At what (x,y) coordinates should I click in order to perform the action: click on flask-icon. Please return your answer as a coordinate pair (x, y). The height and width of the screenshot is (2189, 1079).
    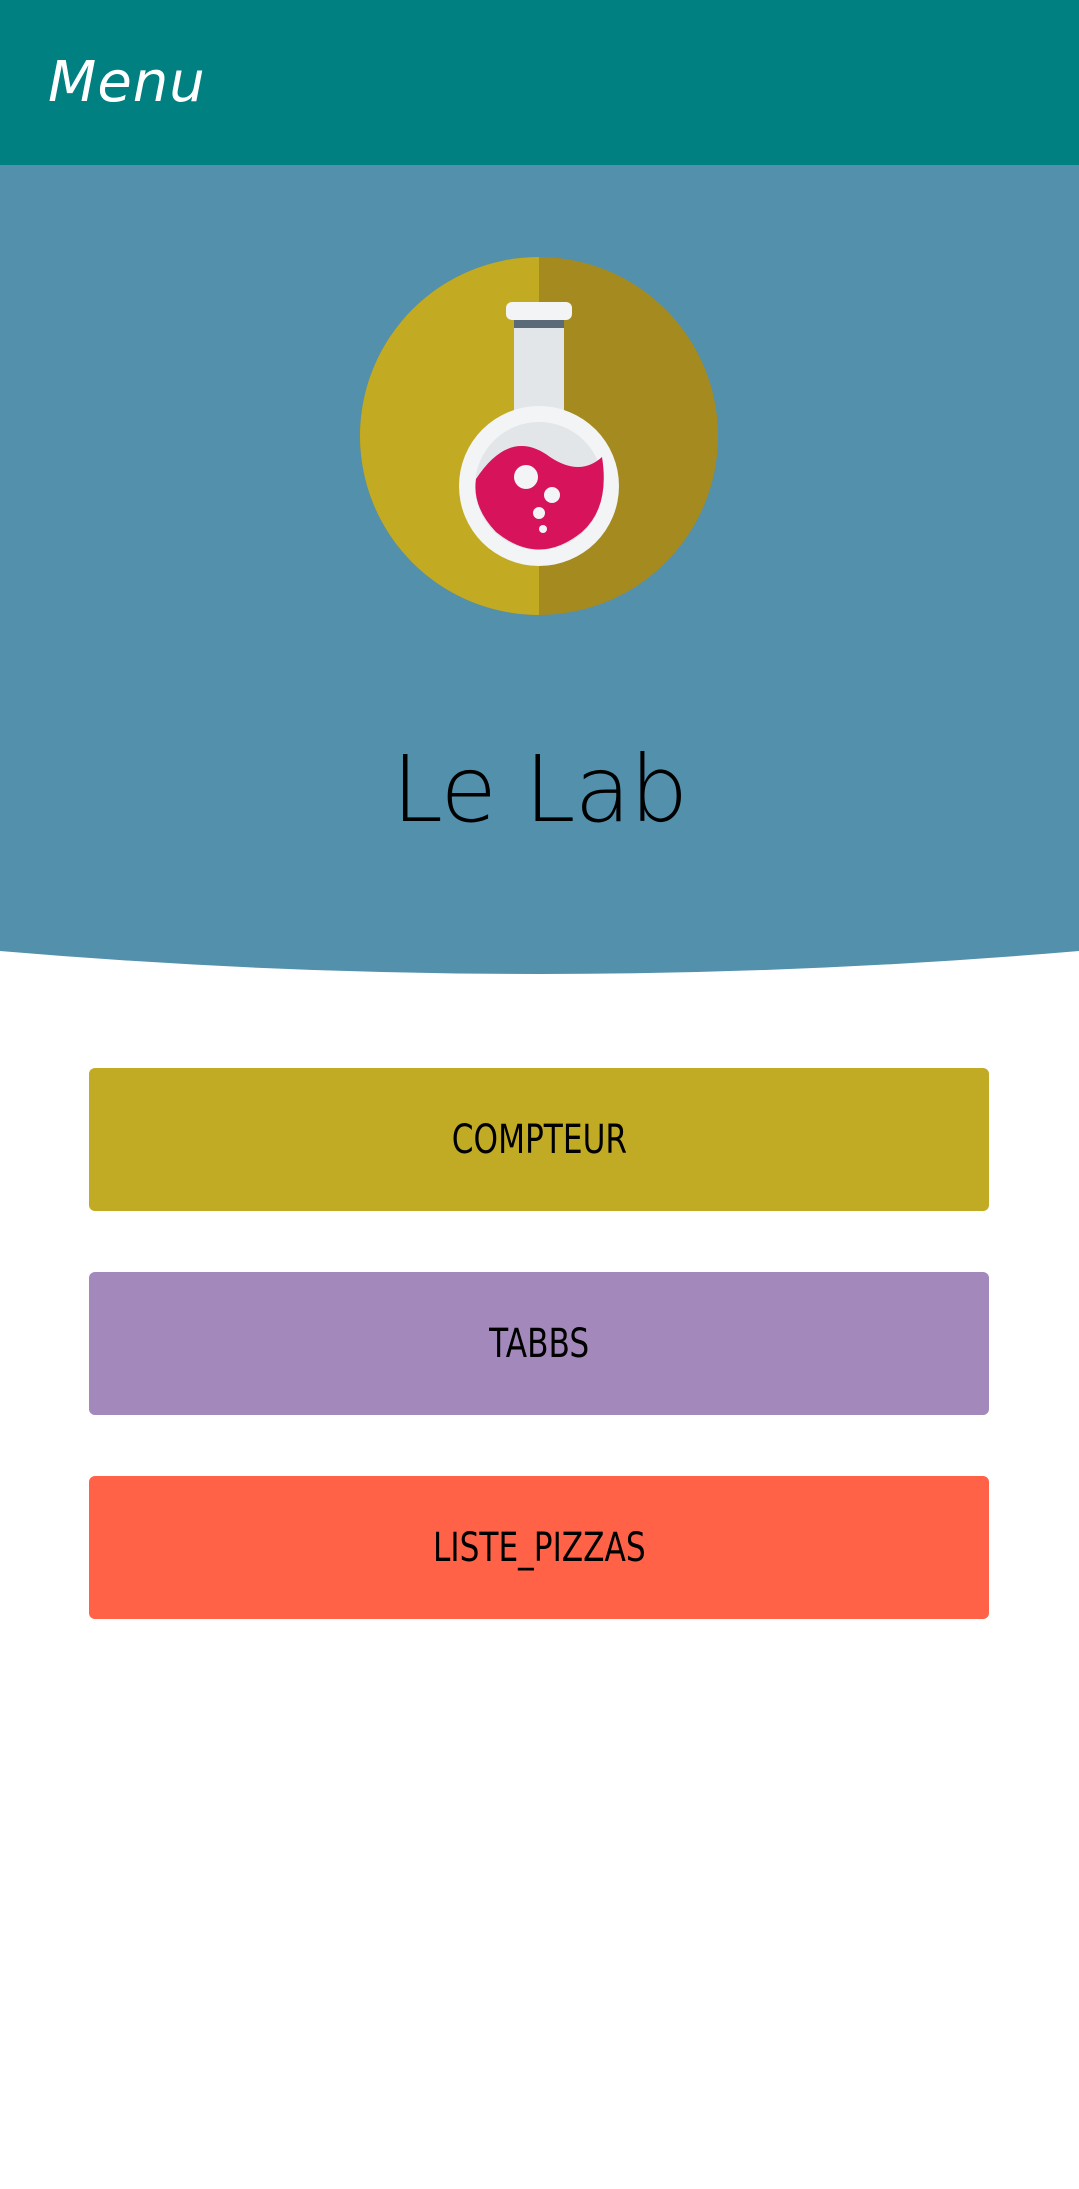
    Looking at the image, I should click on (539, 436).